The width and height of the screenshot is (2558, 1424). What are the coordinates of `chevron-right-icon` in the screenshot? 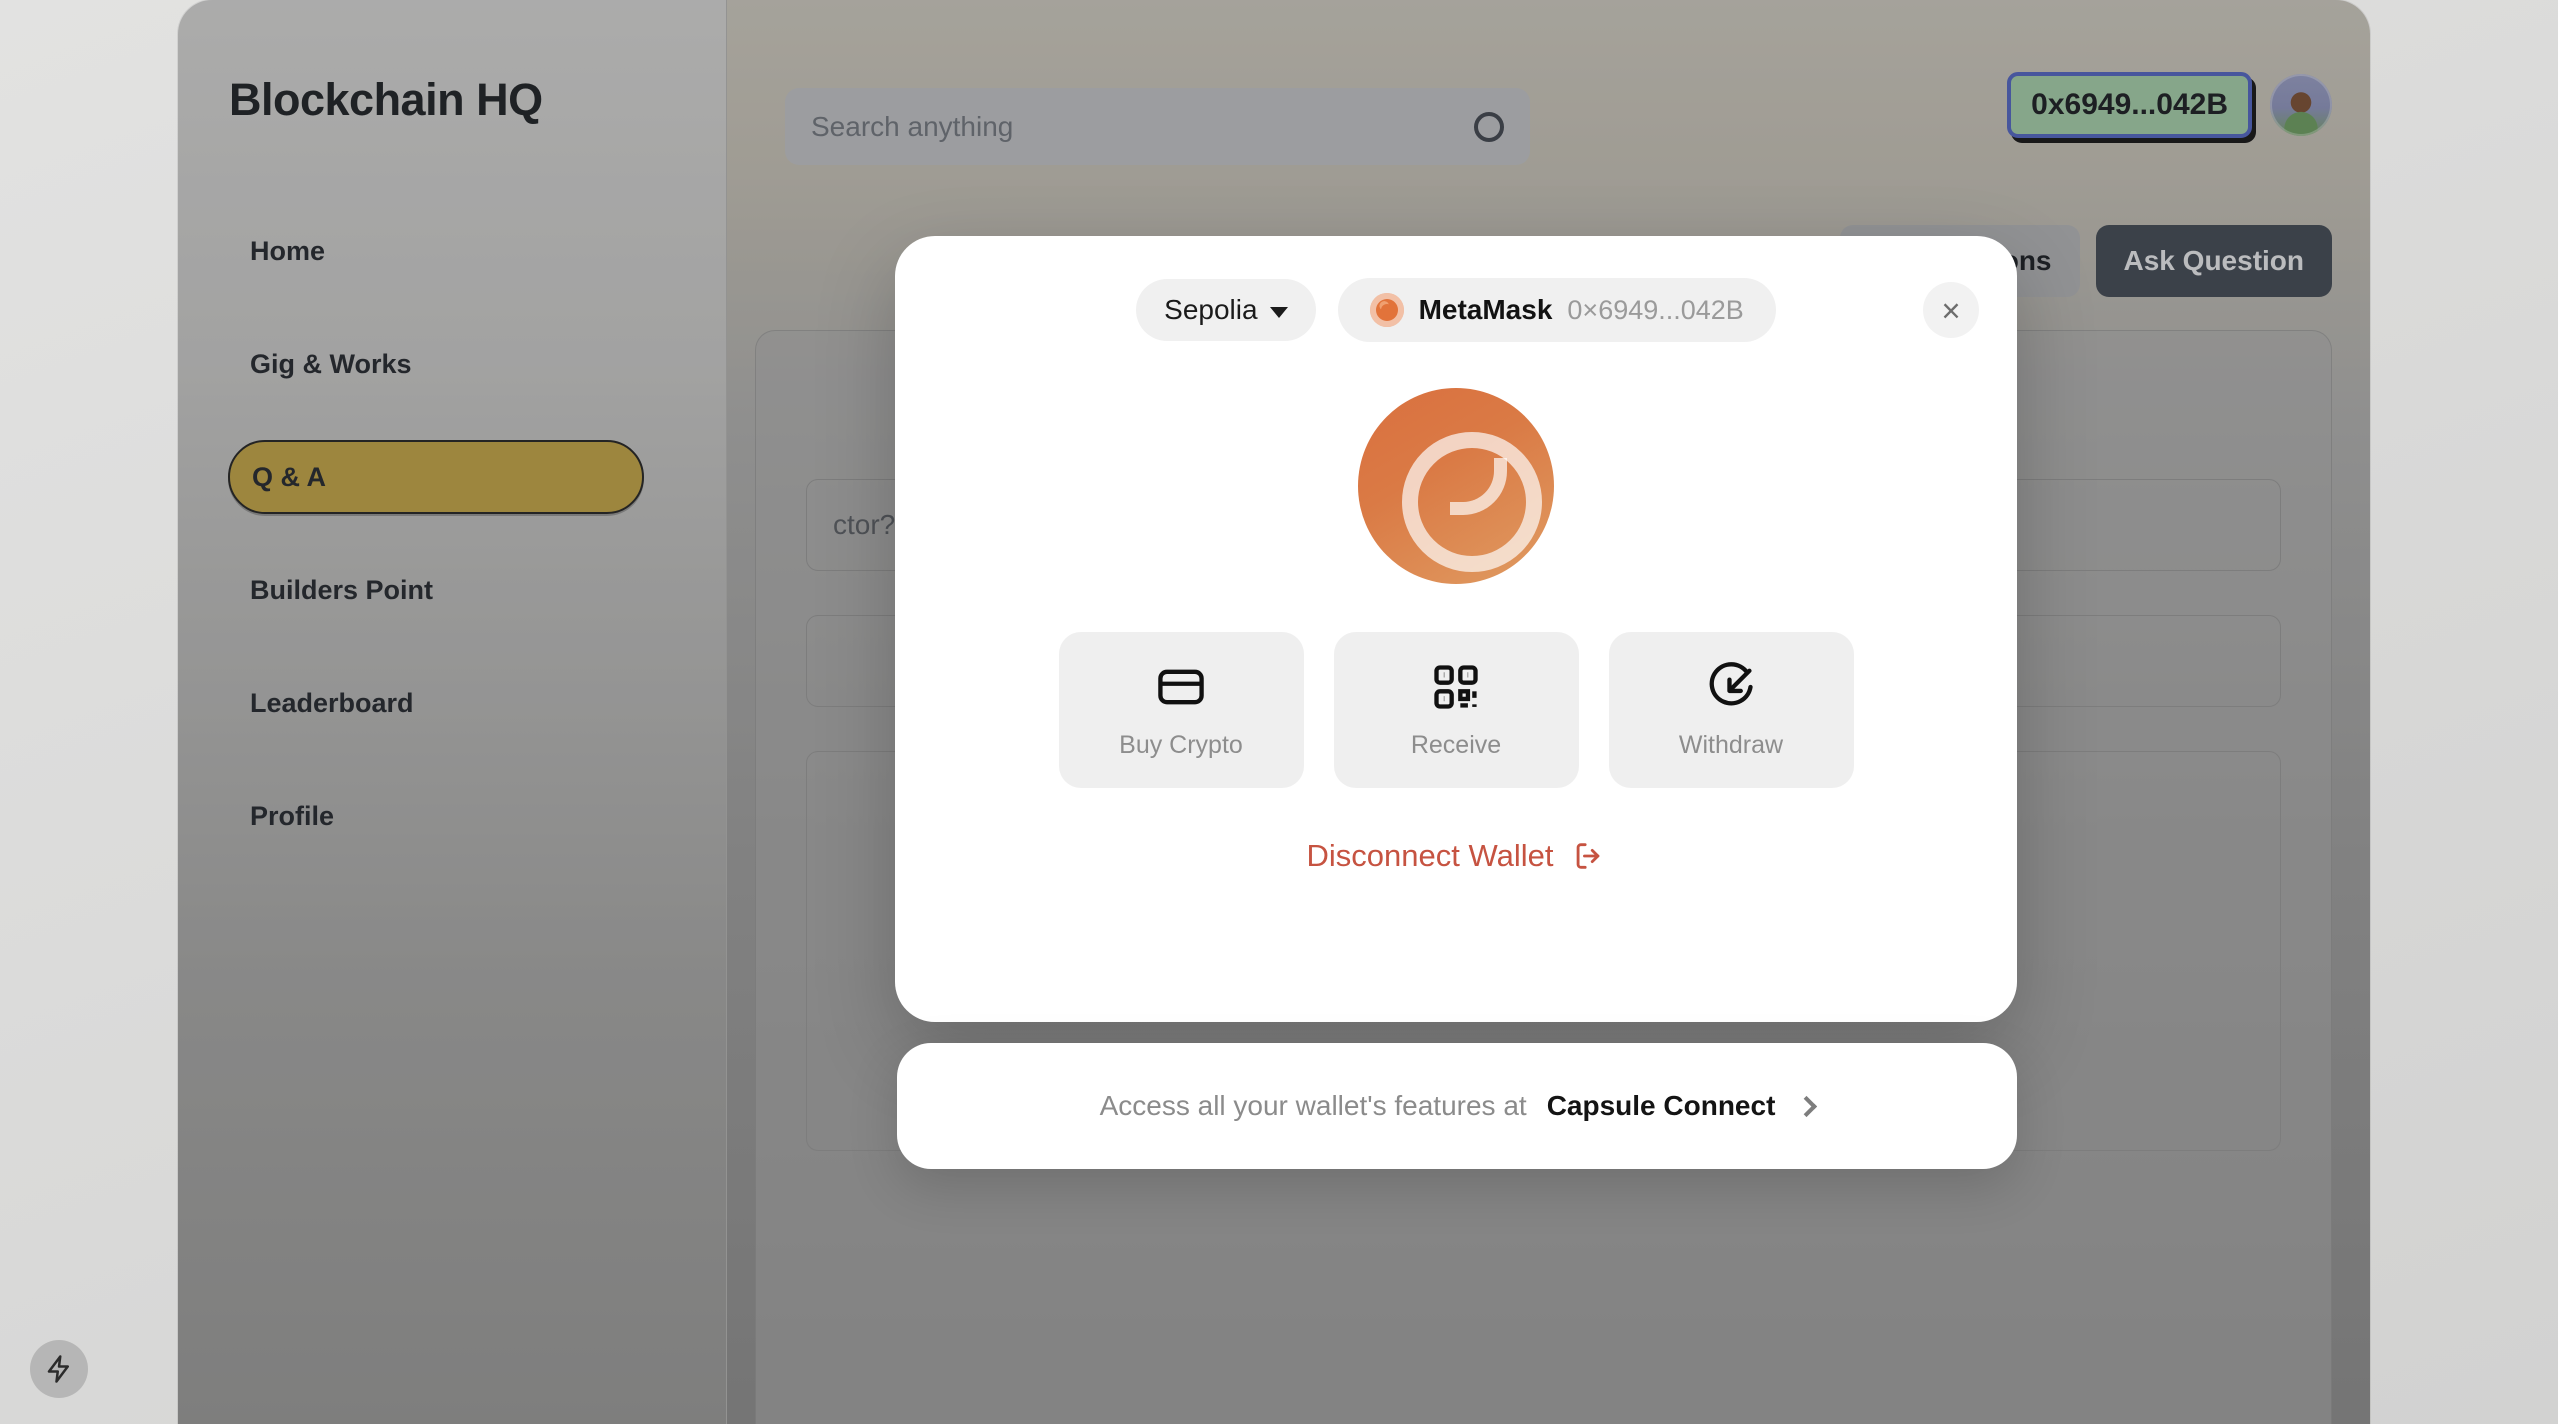 It's located at (1807, 1106).